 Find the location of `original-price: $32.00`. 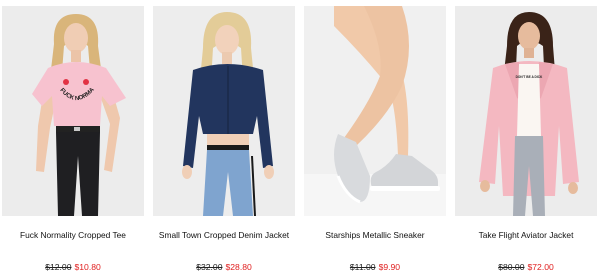

original-price: $32.00 is located at coordinates (209, 267).